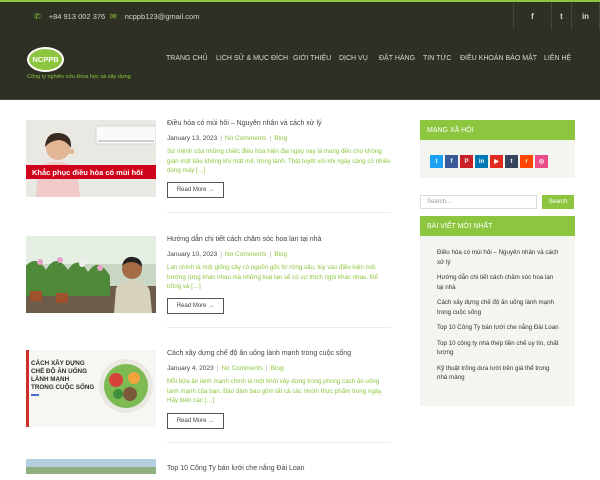  What do you see at coordinates (87, 172) in the screenshot?
I see `thumbnail-caption: Khắc phục điều hòa có mùi hôi` at bounding box center [87, 172].